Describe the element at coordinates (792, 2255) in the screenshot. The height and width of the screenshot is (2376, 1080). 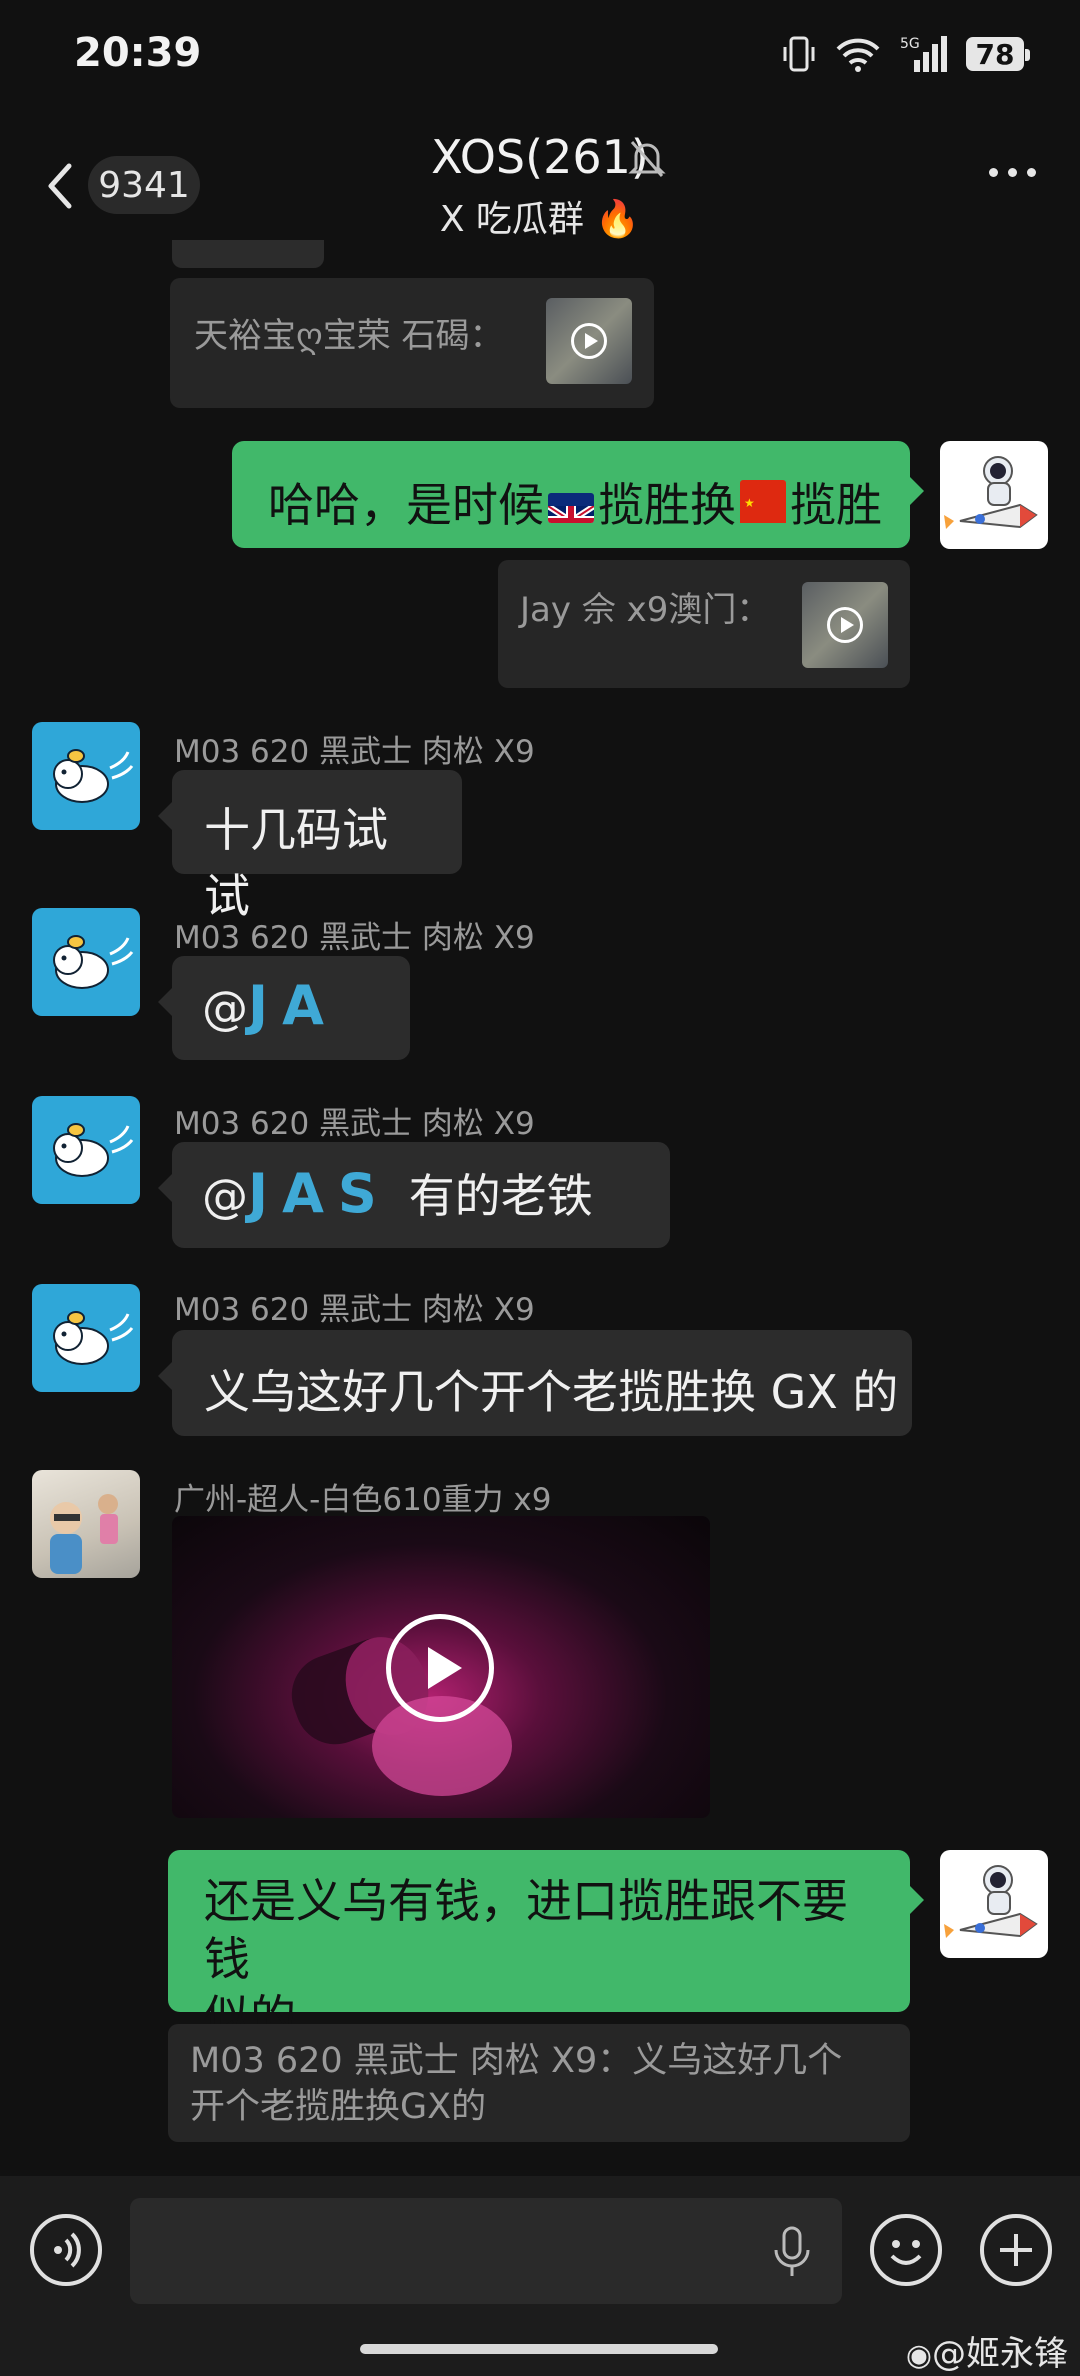
I see `microphone-icon` at that location.